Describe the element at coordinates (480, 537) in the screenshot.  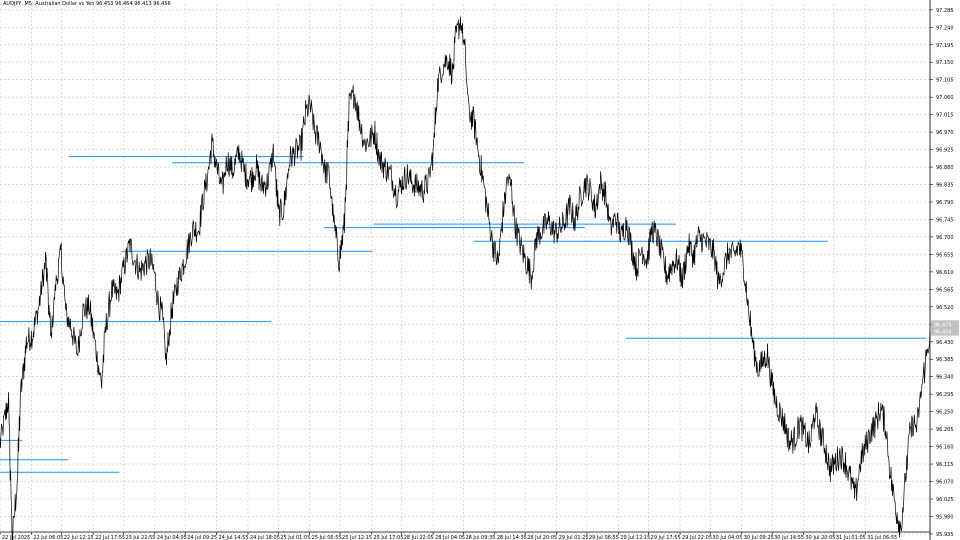
I see `x-tick-label: 28 Jul 09:35` at that location.